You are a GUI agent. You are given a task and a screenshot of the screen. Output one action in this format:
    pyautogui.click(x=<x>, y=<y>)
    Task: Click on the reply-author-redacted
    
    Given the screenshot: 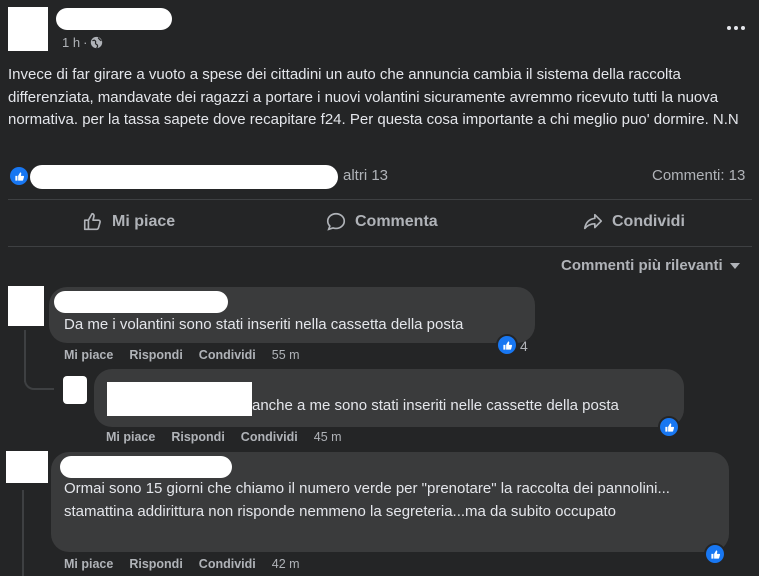 What is the action you would take?
    pyautogui.click(x=179, y=399)
    